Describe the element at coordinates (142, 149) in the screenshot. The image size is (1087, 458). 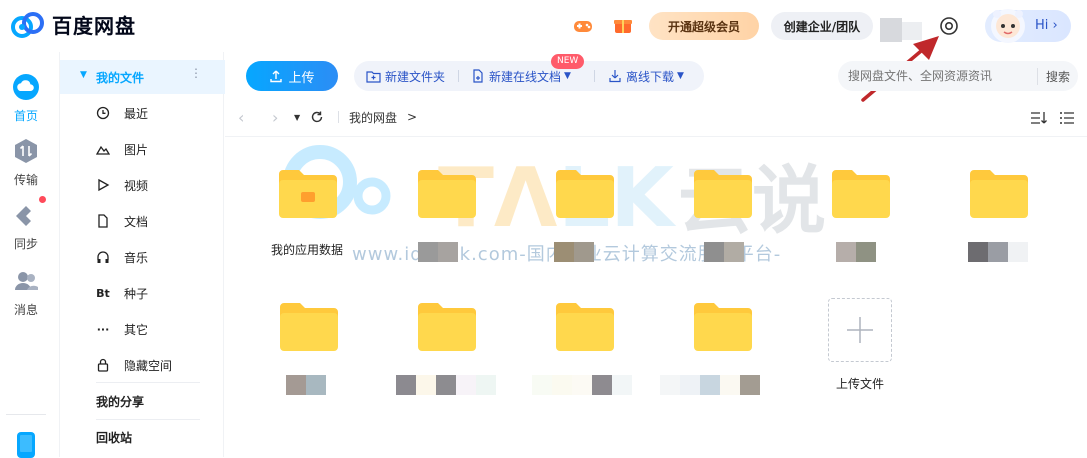
I see `sidebar-item-images: 图片` at that location.